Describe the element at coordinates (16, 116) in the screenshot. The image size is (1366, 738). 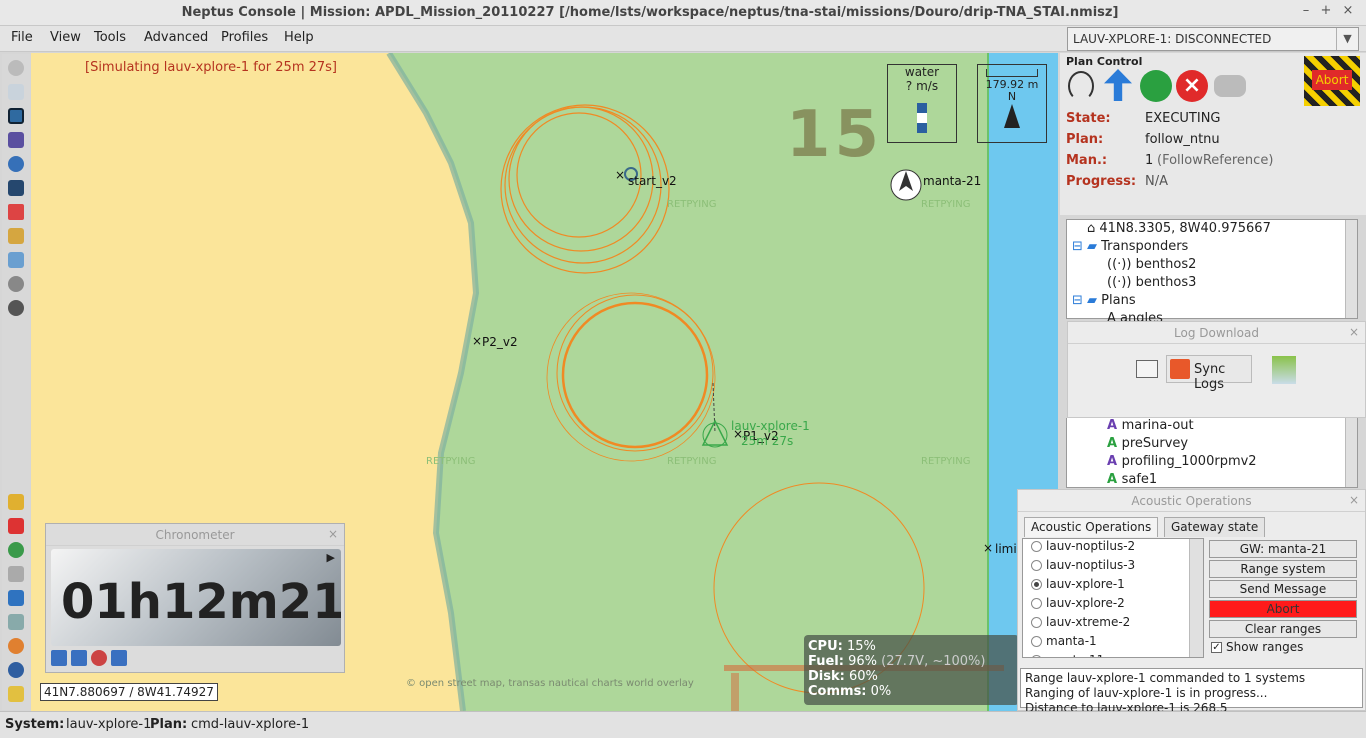
I see `select-icon` at that location.